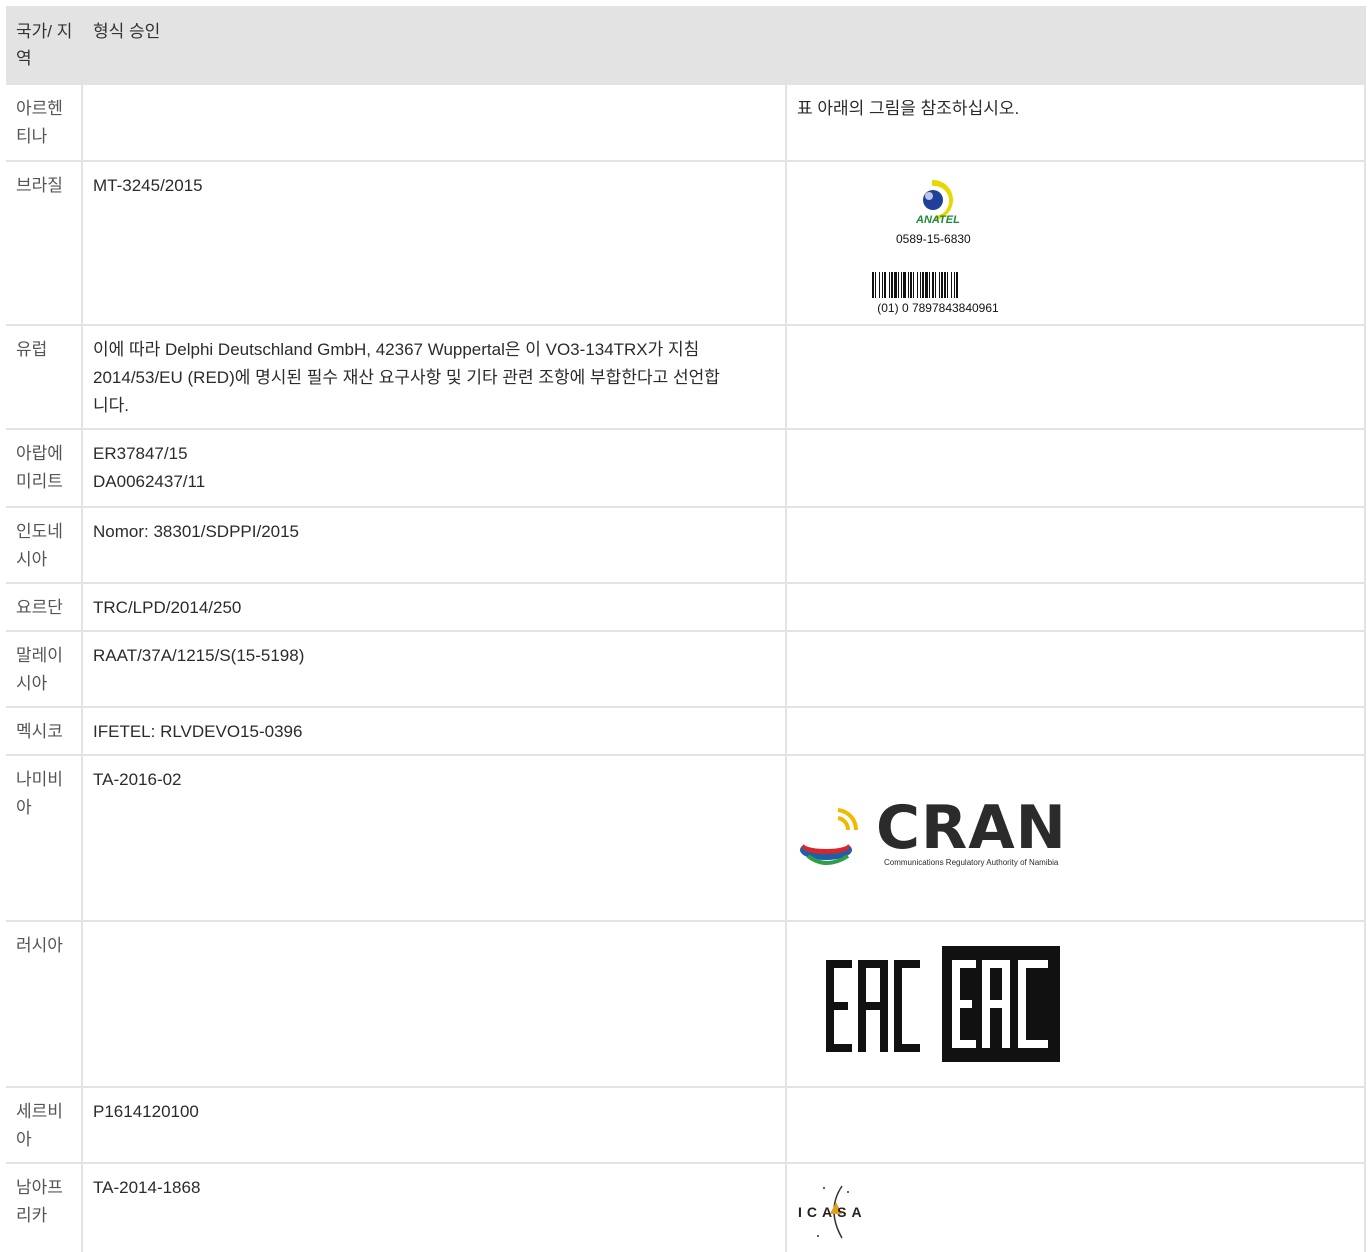  What do you see at coordinates (686, 544) in the screenshot?
I see `table-row: 인도네시아 Nomor: 38301/SDPPI/2015` at bounding box center [686, 544].